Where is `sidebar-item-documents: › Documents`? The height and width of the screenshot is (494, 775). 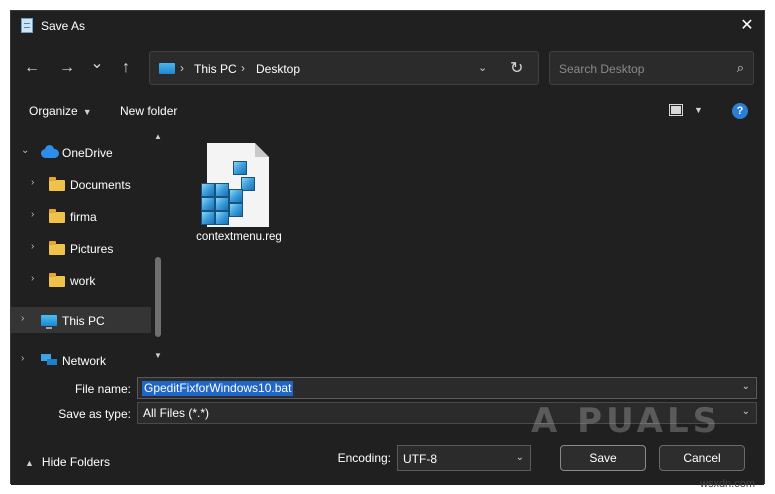
sidebar-item-documents: › Documents is located at coordinates (81, 184).